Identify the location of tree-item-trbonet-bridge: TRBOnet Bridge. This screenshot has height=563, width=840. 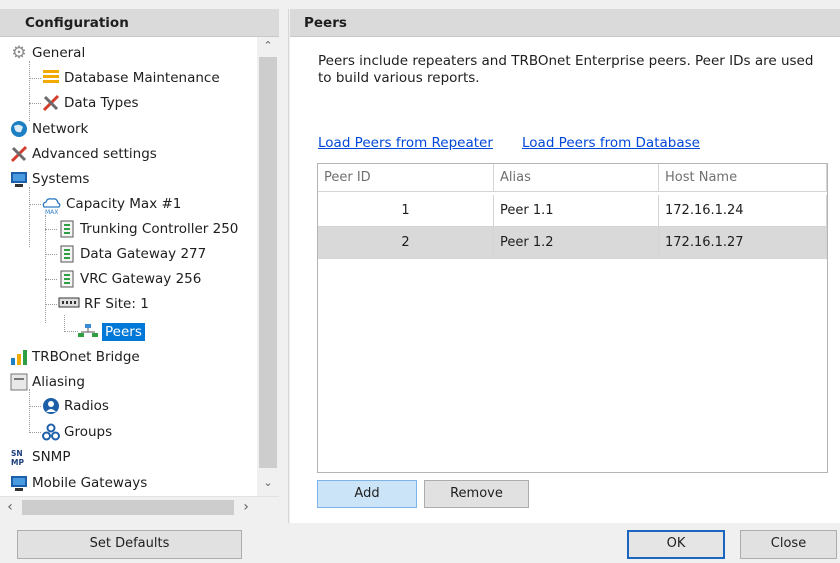
(75, 357).